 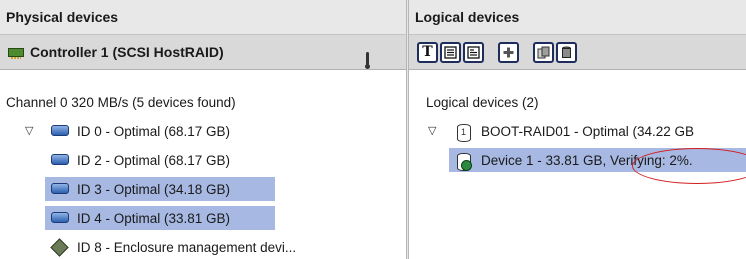 What do you see at coordinates (367, 60) in the screenshot?
I see `thermometer-icon` at bounding box center [367, 60].